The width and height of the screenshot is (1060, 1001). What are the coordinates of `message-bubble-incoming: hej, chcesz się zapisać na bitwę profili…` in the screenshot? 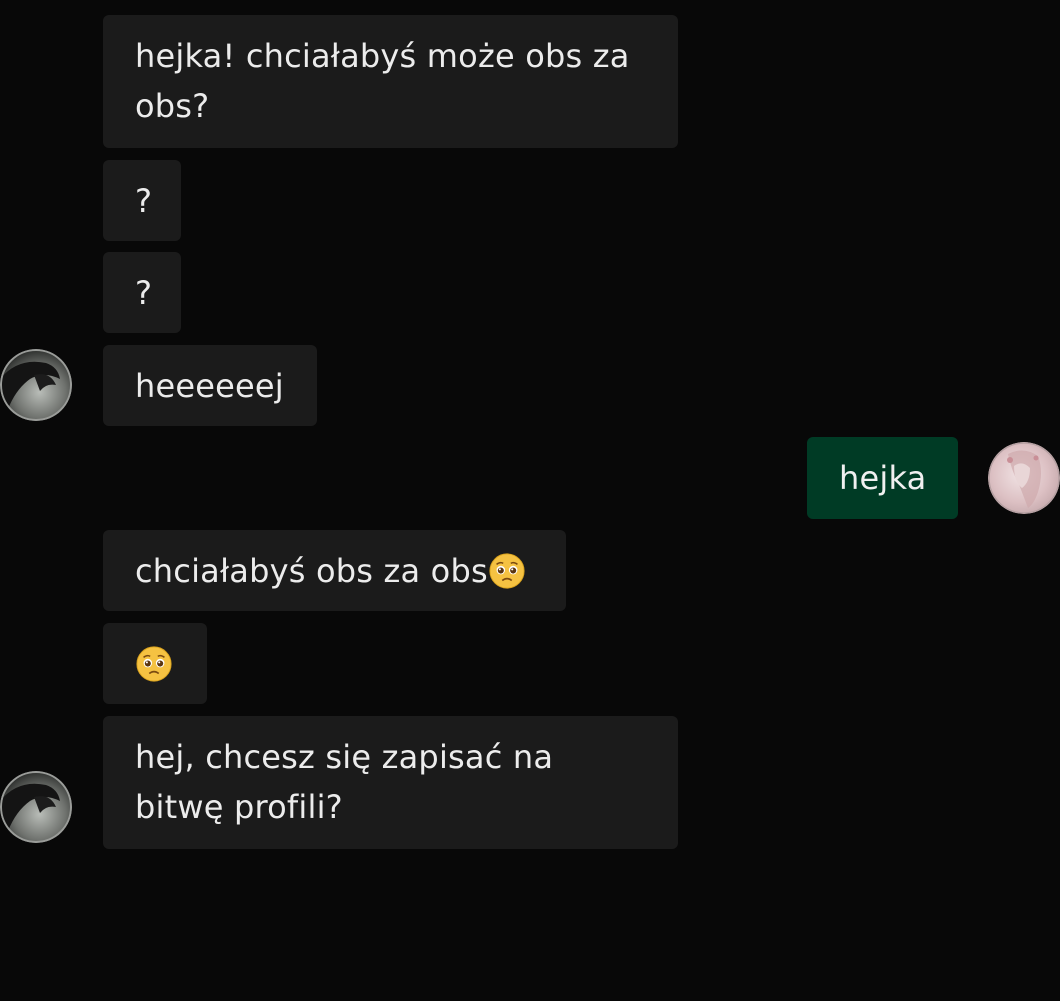 It's located at (390, 782).